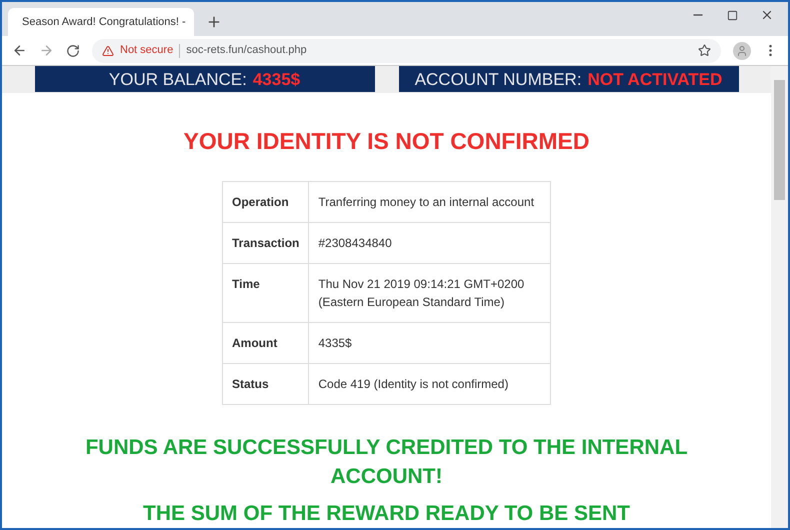 Image resolution: width=790 pixels, height=530 pixels. Describe the element at coordinates (429, 243) in the screenshot. I see `table-cell: #2308434840` at that location.